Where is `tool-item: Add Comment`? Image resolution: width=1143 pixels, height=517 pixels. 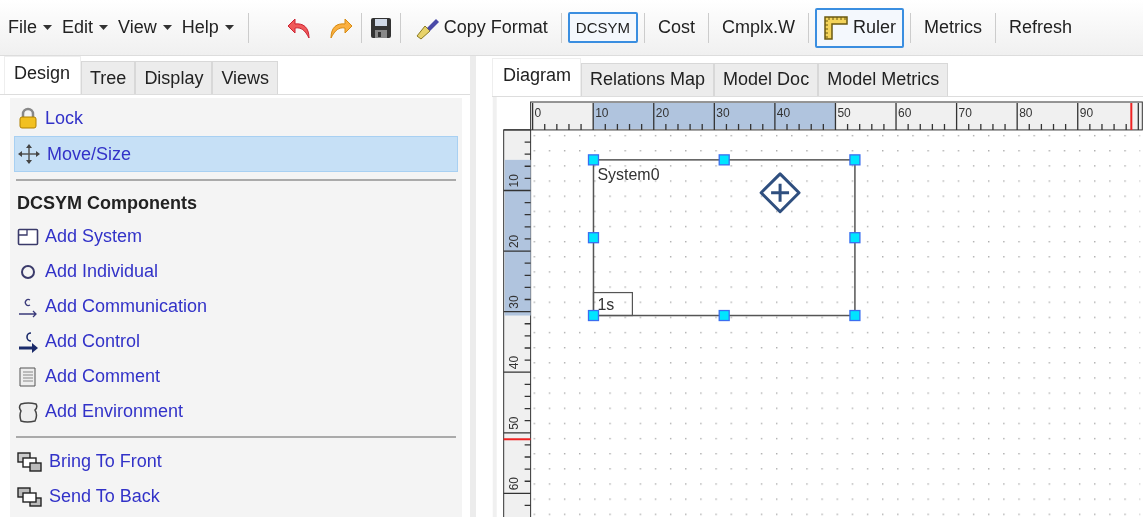
tool-item: Add Comment is located at coordinates (236, 376).